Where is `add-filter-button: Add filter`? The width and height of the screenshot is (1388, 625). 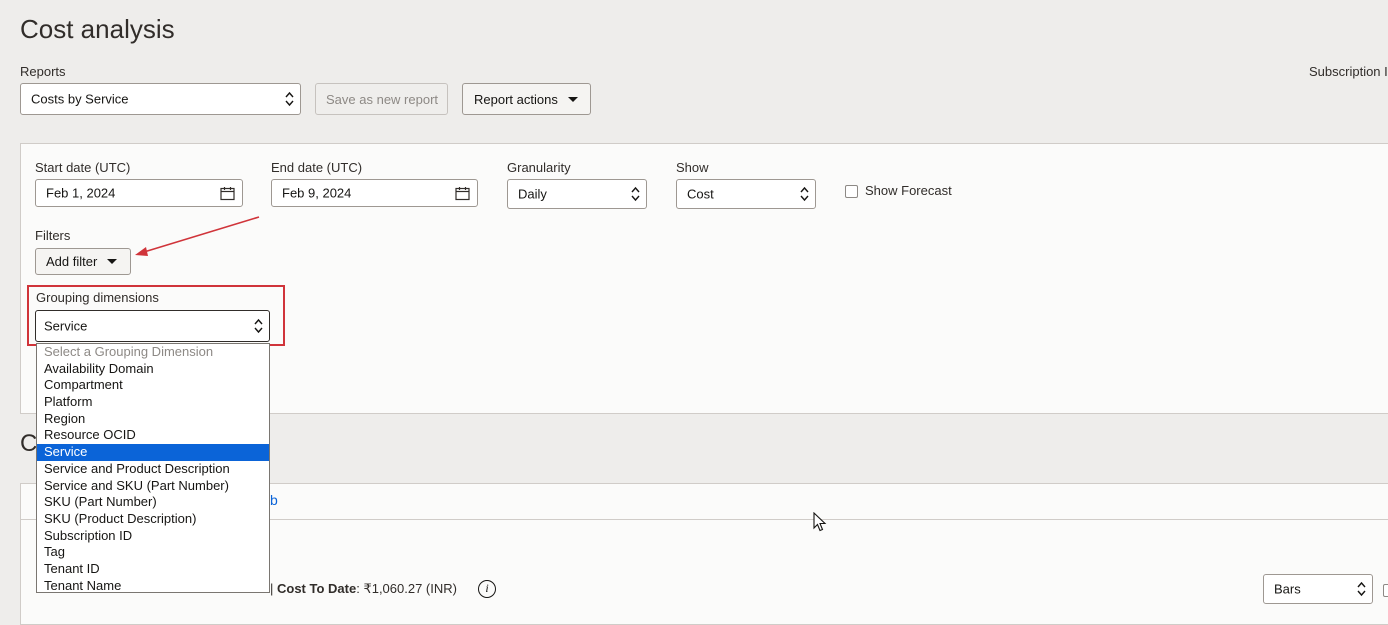 add-filter-button: Add filter is located at coordinates (83, 261).